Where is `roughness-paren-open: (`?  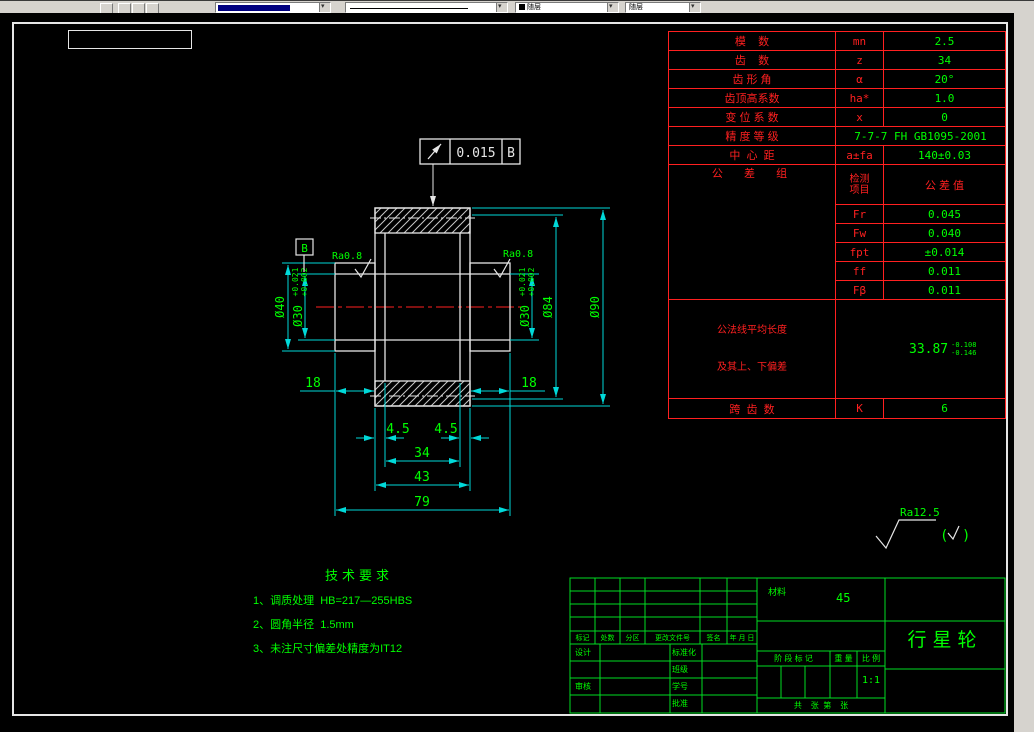
roughness-paren-open: ( is located at coordinates (944, 536).